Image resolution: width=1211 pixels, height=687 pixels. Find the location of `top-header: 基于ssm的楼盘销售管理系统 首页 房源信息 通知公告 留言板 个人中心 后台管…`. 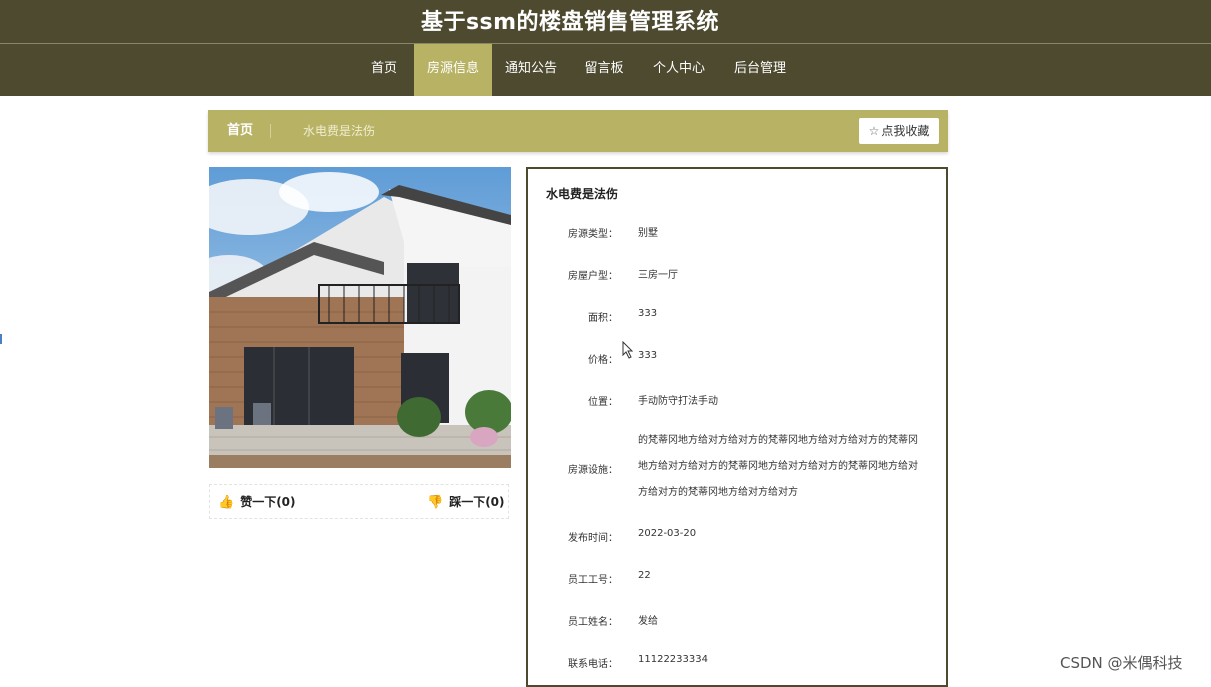

top-header: 基于ssm的楼盘销售管理系统 首页 房源信息 通知公告 留言板 个人中心 后台管… is located at coordinates (605, 48).